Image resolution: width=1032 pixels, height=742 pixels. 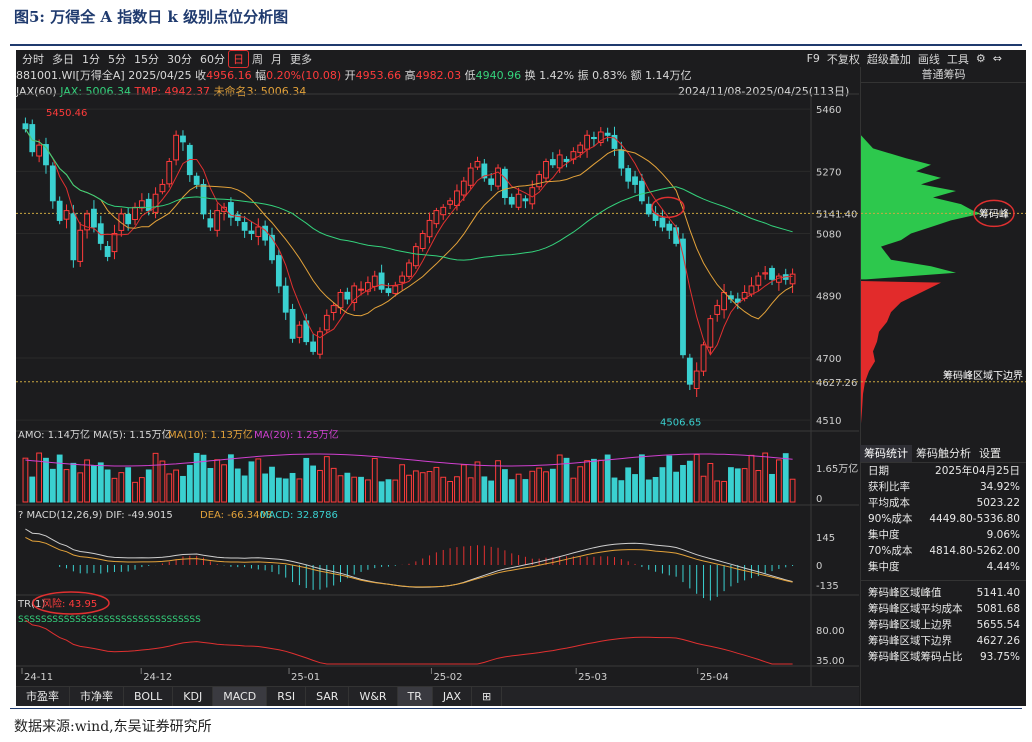 What do you see at coordinates (884, 567) in the screenshot?
I see `stat-label: 集中度` at bounding box center [884, 567].